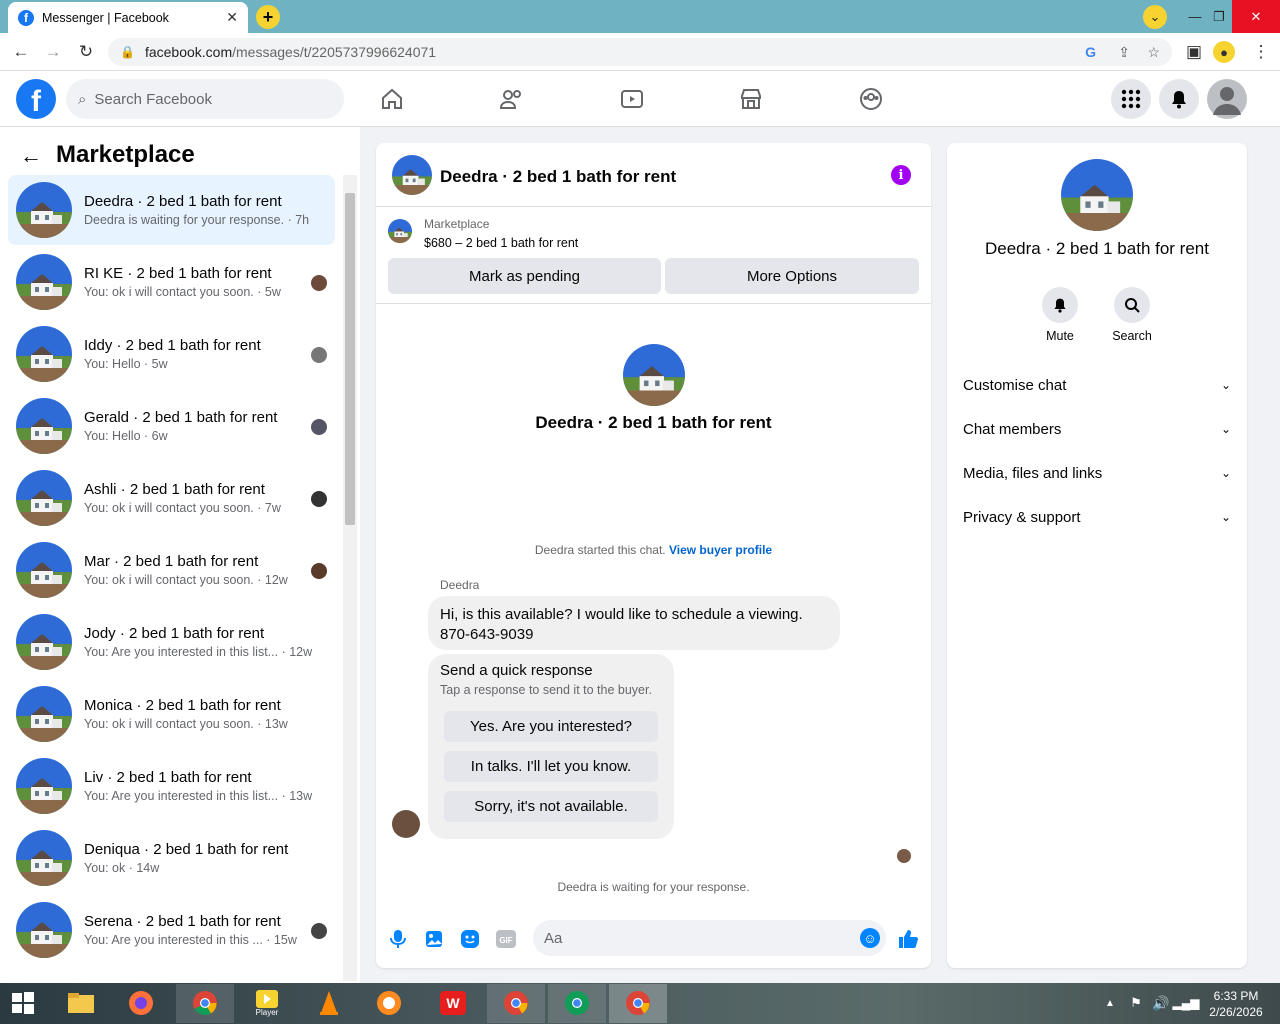 The image size is (1280, 1024). What do you see at coordinates (1060, 315) in the screenshot?
I see `mute-button: Mute` at bounding box center [1060, 315].